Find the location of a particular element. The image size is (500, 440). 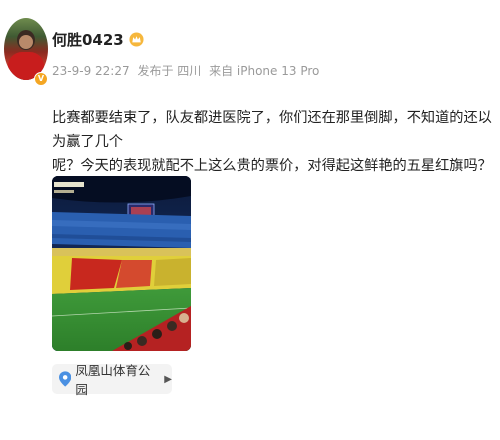

post-time: 23-9-9 22:27 is located at coordinates (91, 71).